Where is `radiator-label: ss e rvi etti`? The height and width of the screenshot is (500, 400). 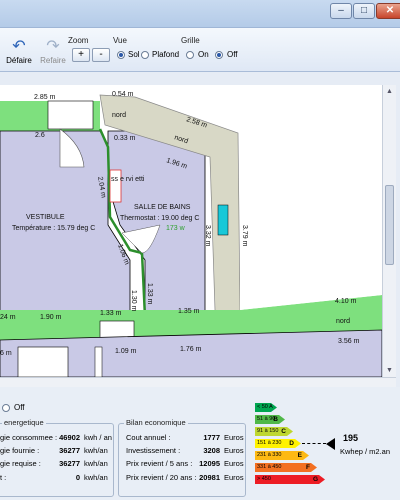 radiator-label: ss e rvi etti is located at coordinates (128, 179).